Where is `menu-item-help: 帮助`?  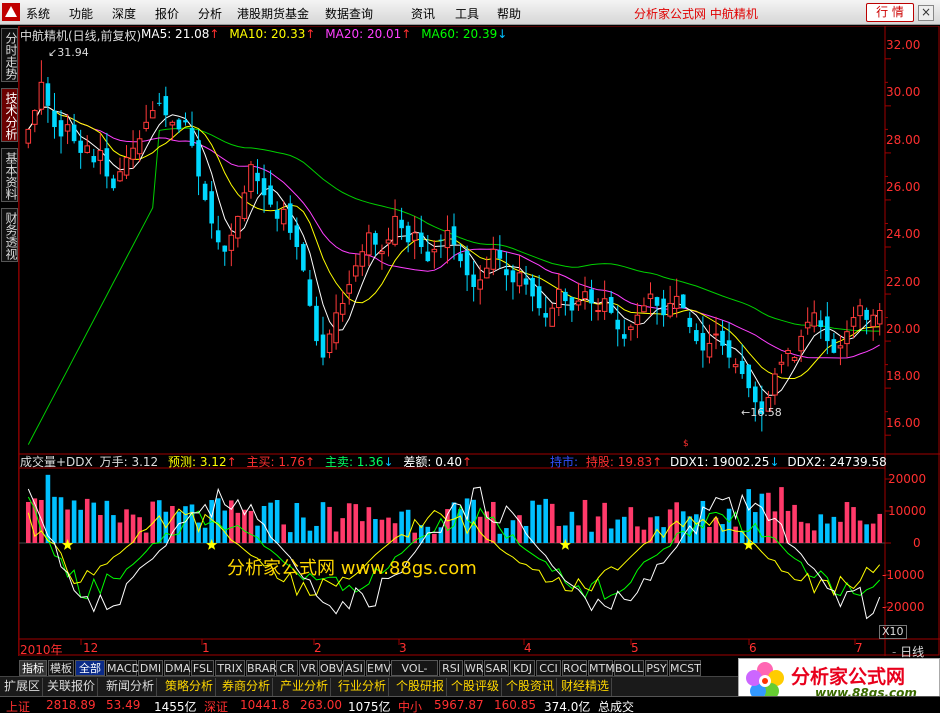
menu-item-help: 帮助 is located at coordinates (509, 13).